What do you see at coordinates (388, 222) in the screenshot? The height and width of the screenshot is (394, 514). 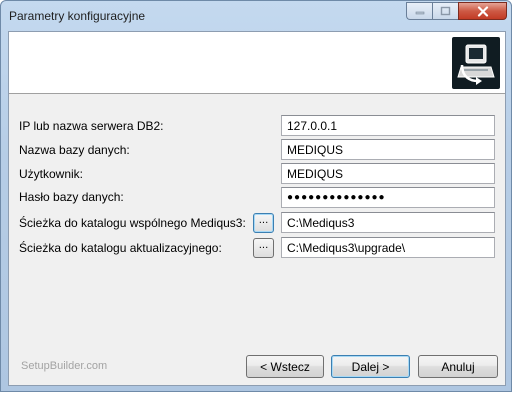 I see `shared-path-input: C:\Mediqus3` at bounding box center [388, 222].